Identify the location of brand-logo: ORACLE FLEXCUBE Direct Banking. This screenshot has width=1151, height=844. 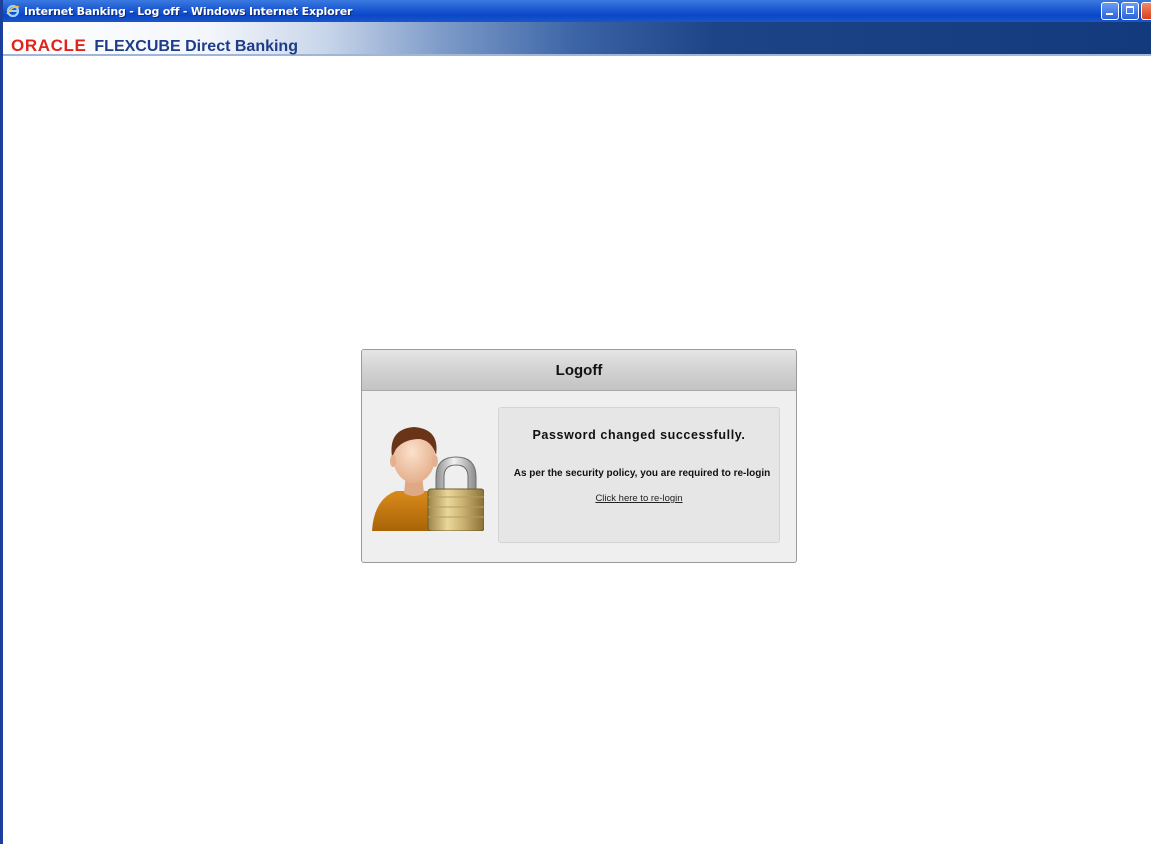
(154, 46).